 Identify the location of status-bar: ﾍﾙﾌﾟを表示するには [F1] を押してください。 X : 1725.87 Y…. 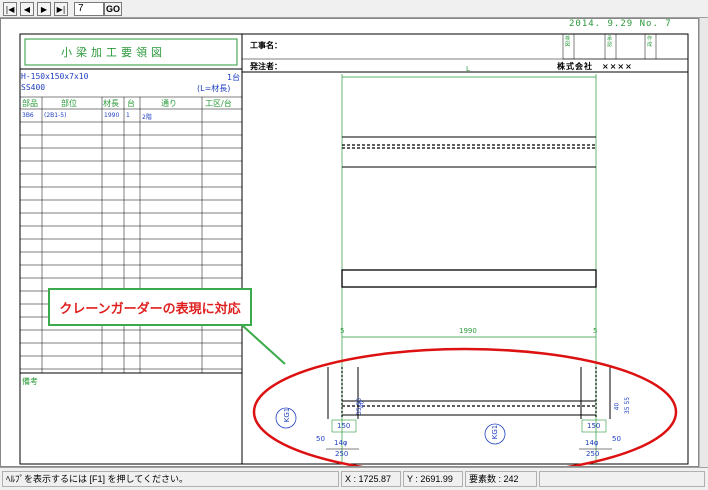
(354, 478).